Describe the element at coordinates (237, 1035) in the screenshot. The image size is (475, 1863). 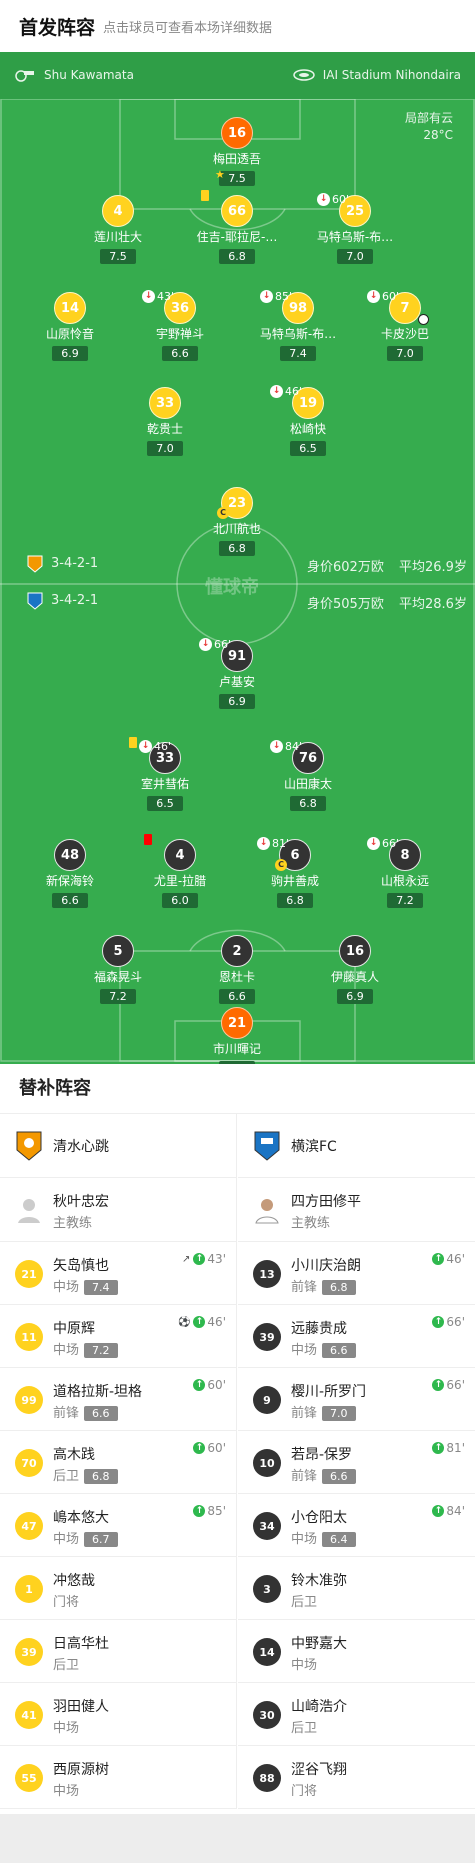
I see `away-player: 21 市川暉记6.5` at that location.